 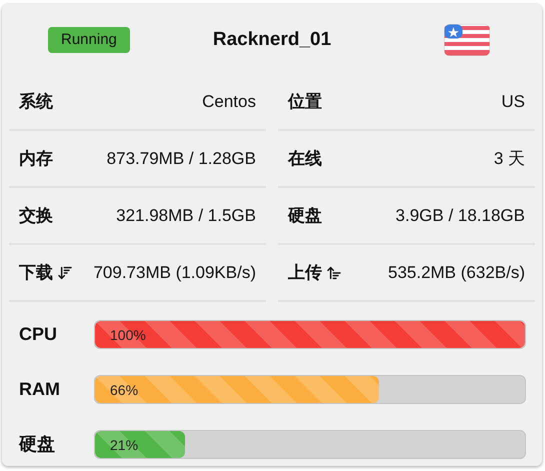 I want to click on stat-label: 在线, so click(x=305, y=159).